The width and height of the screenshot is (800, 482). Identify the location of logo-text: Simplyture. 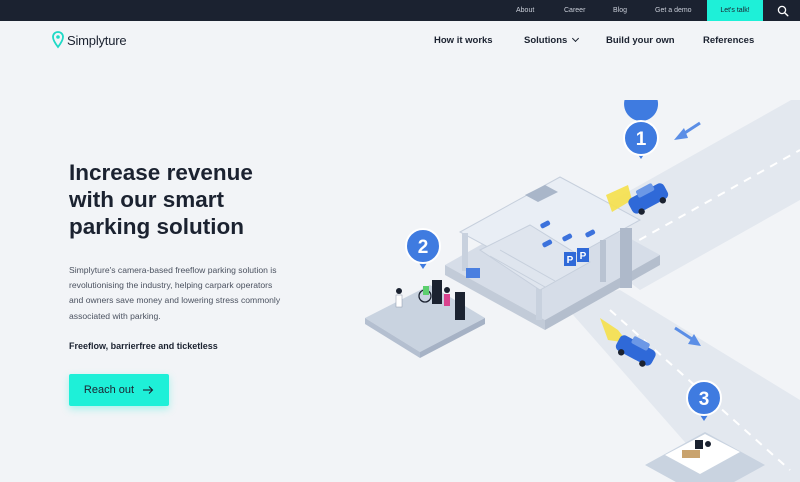
(97, 40).